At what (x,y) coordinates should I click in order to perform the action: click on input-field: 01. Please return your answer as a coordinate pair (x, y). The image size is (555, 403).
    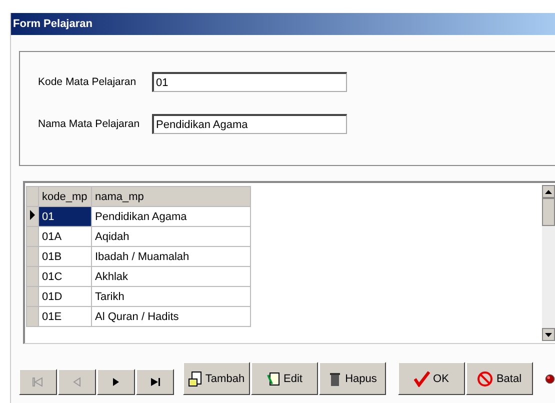
    Looking at the image, I should click on (249, 82).